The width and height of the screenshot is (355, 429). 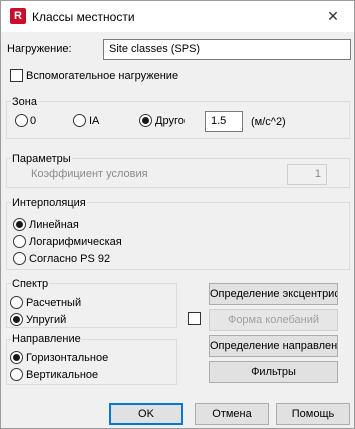 What do you see at coordinates (194, 318) in the screenshot?
I see `mode-shape-checkbox` at bounding box center [194, 318].